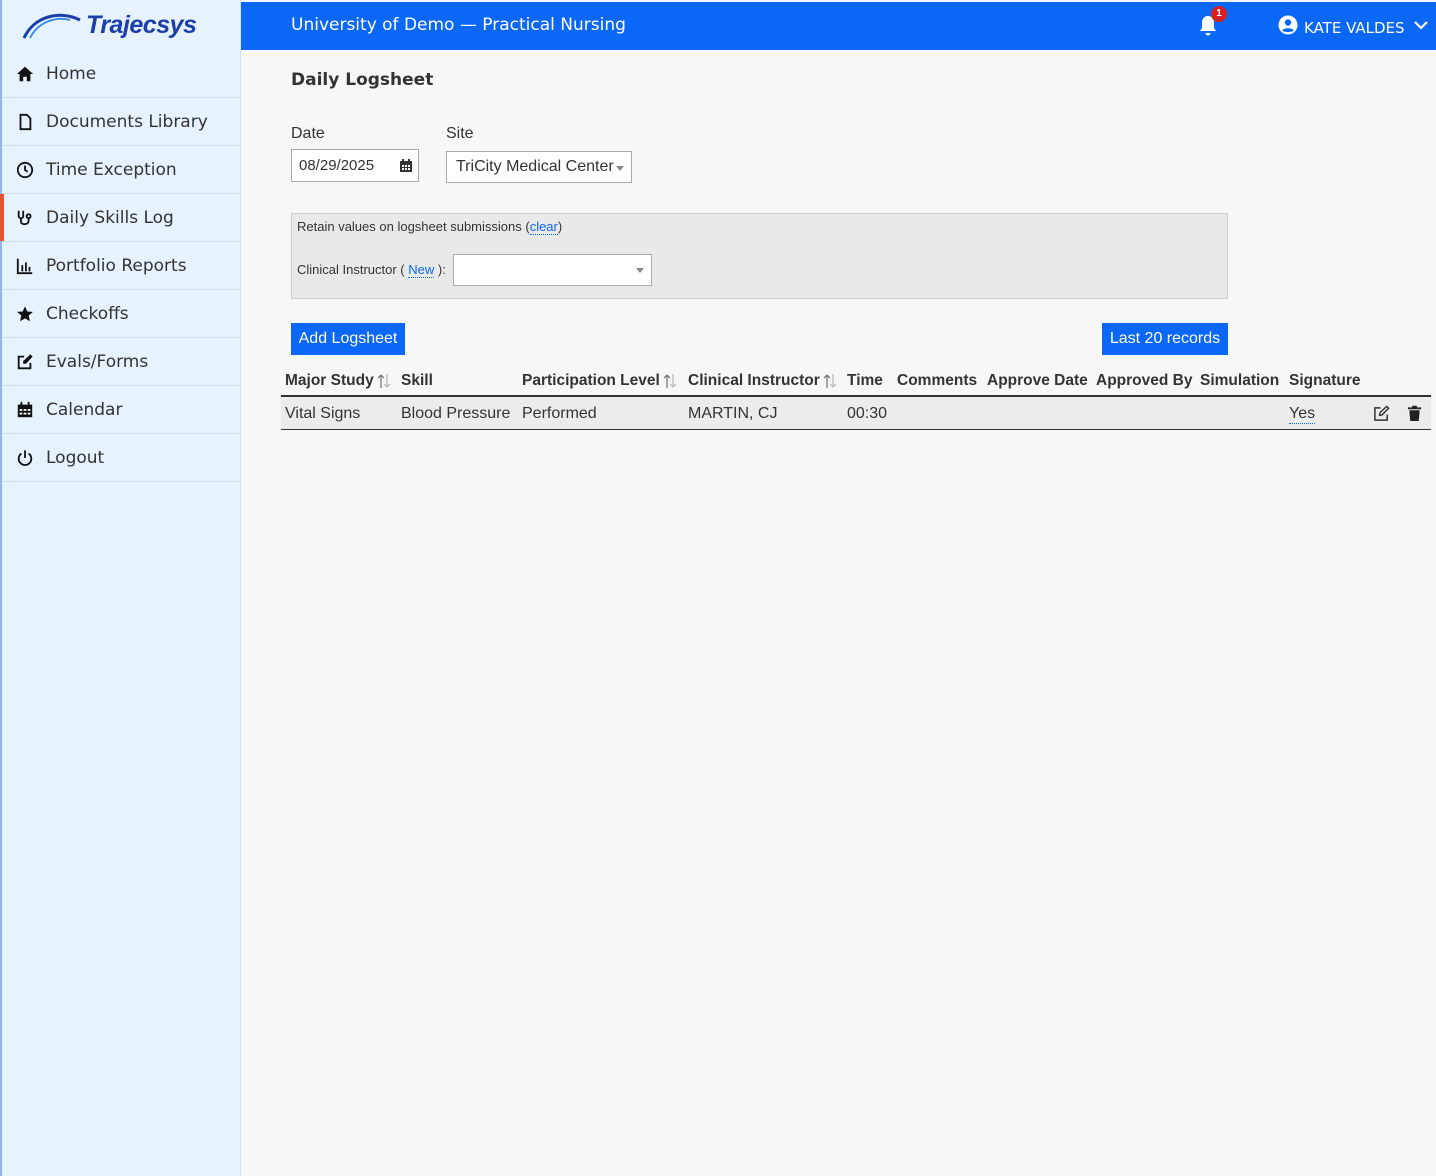  Describe the element at coordinates (25, 218) in the screenshot. I see `stethoscope-icon` at that location.